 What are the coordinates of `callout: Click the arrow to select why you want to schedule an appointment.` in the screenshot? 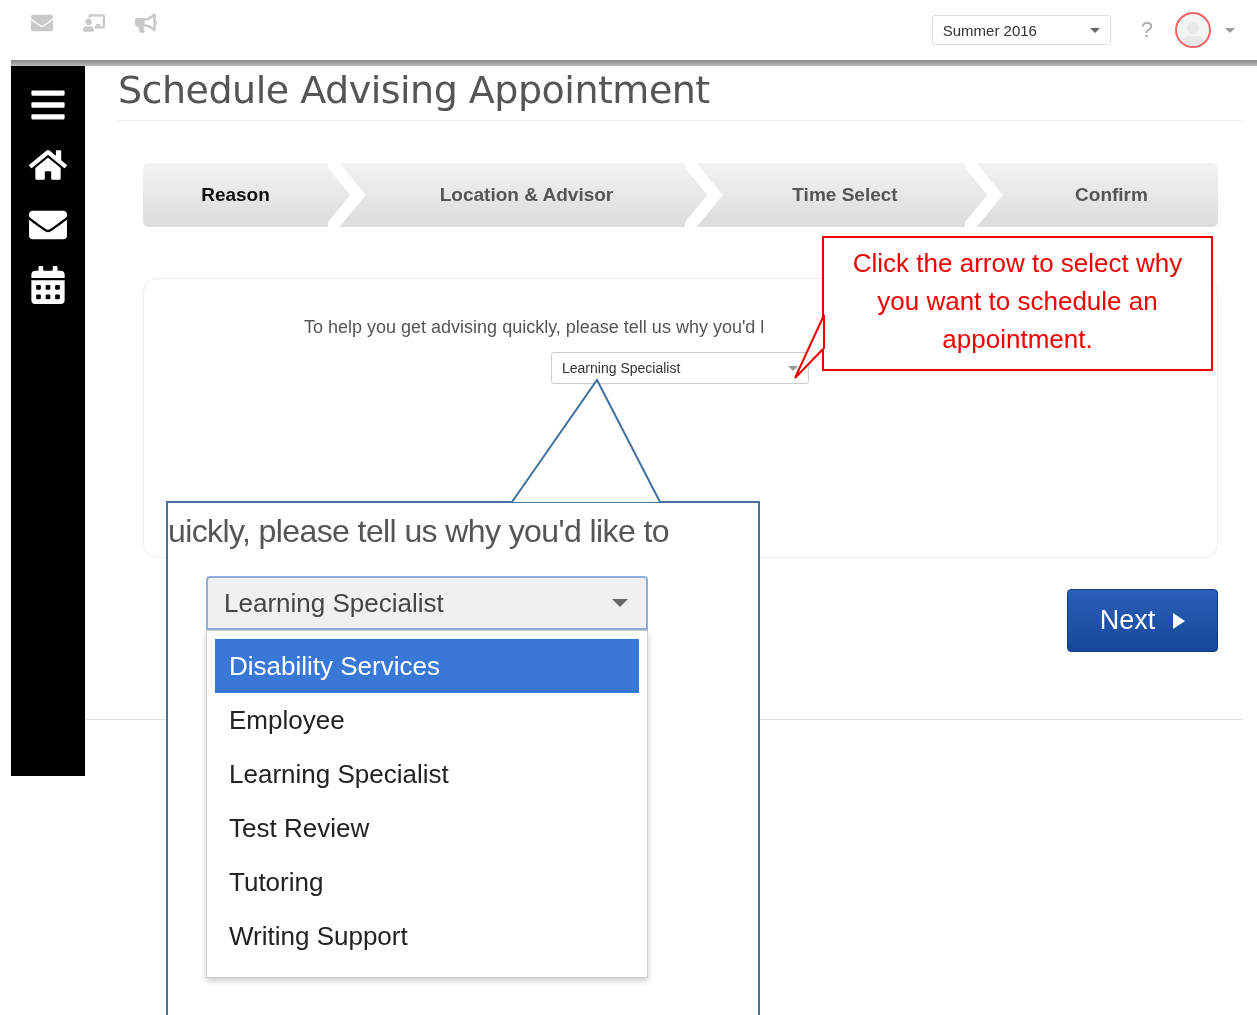 It's located at (1017, 303).